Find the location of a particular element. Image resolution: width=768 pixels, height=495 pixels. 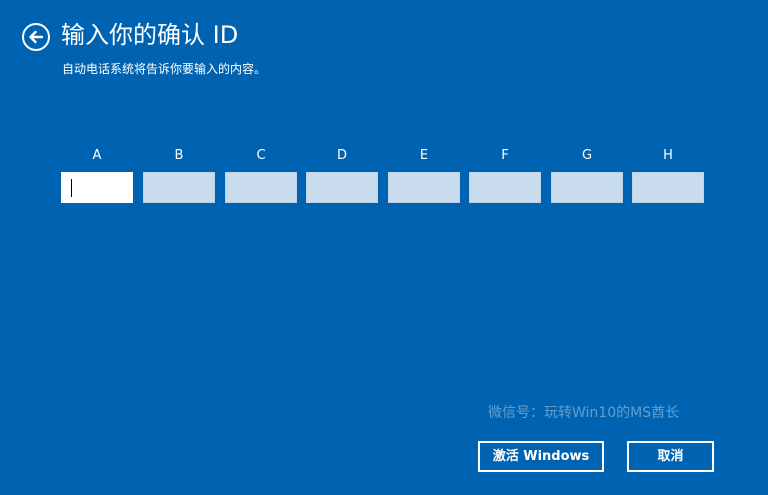

id-input-e is located at coordinates (424, 187).